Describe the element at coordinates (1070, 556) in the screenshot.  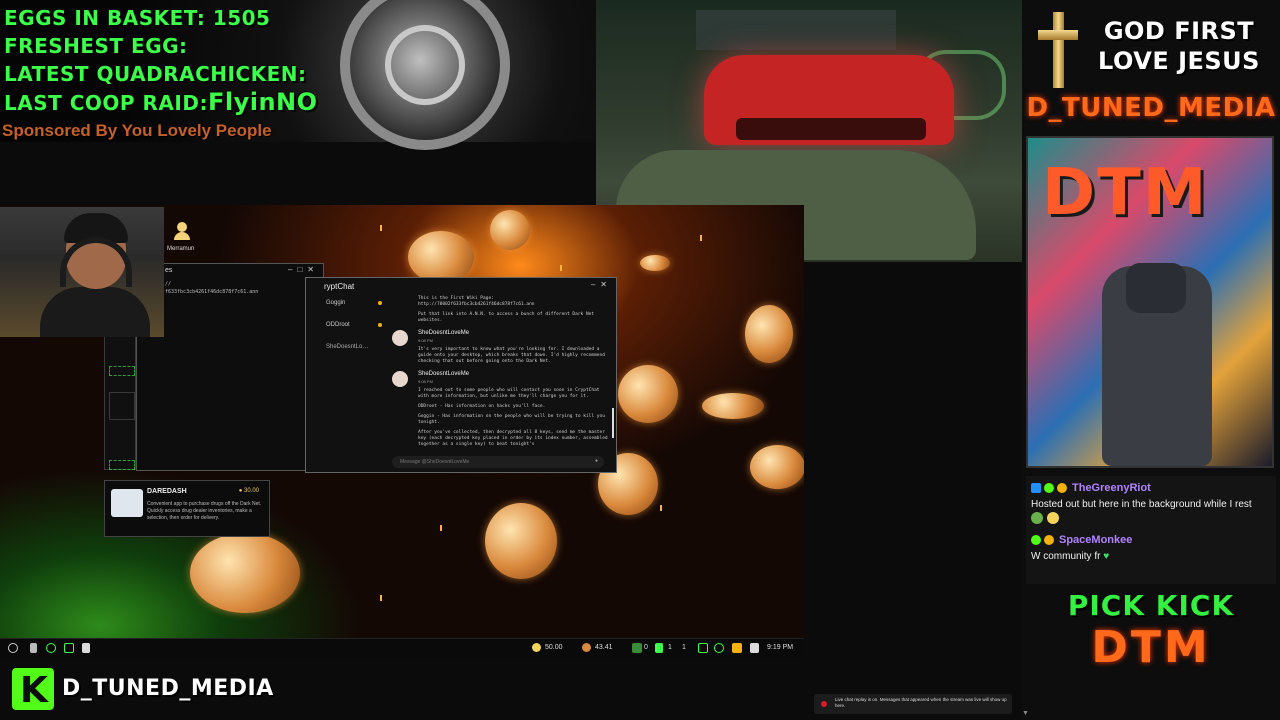
I see `chat-text: W community fr ♥` at that location.